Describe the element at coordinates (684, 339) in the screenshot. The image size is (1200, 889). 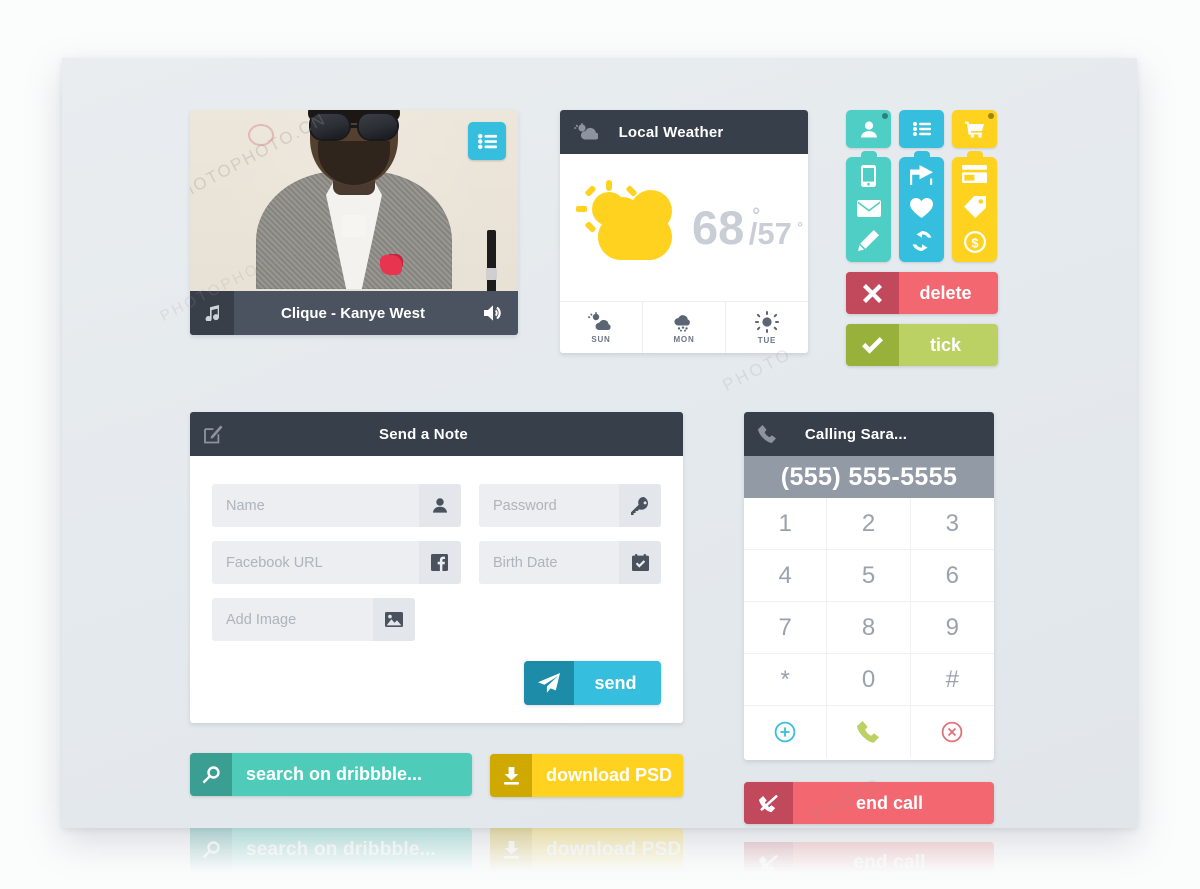
I see `forecast-day-label: MON` at that location.